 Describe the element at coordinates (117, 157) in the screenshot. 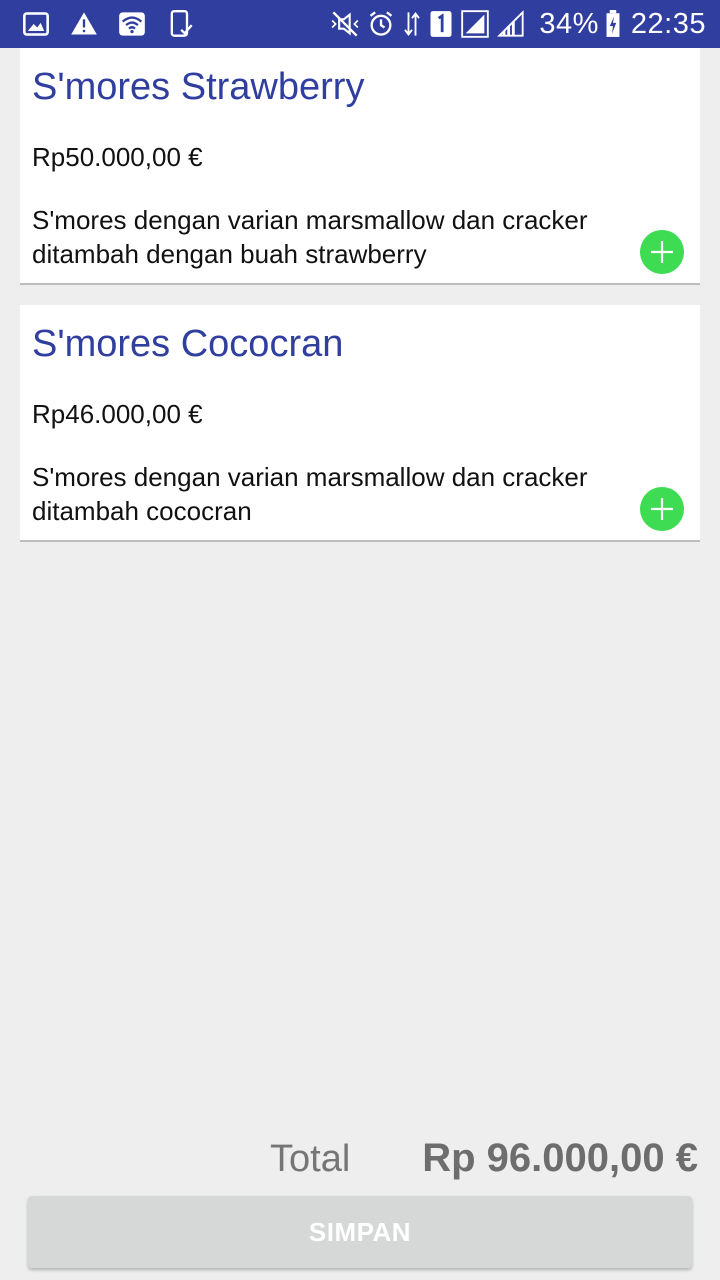

I see `product-price: Rp50.000,00 €` at that location.